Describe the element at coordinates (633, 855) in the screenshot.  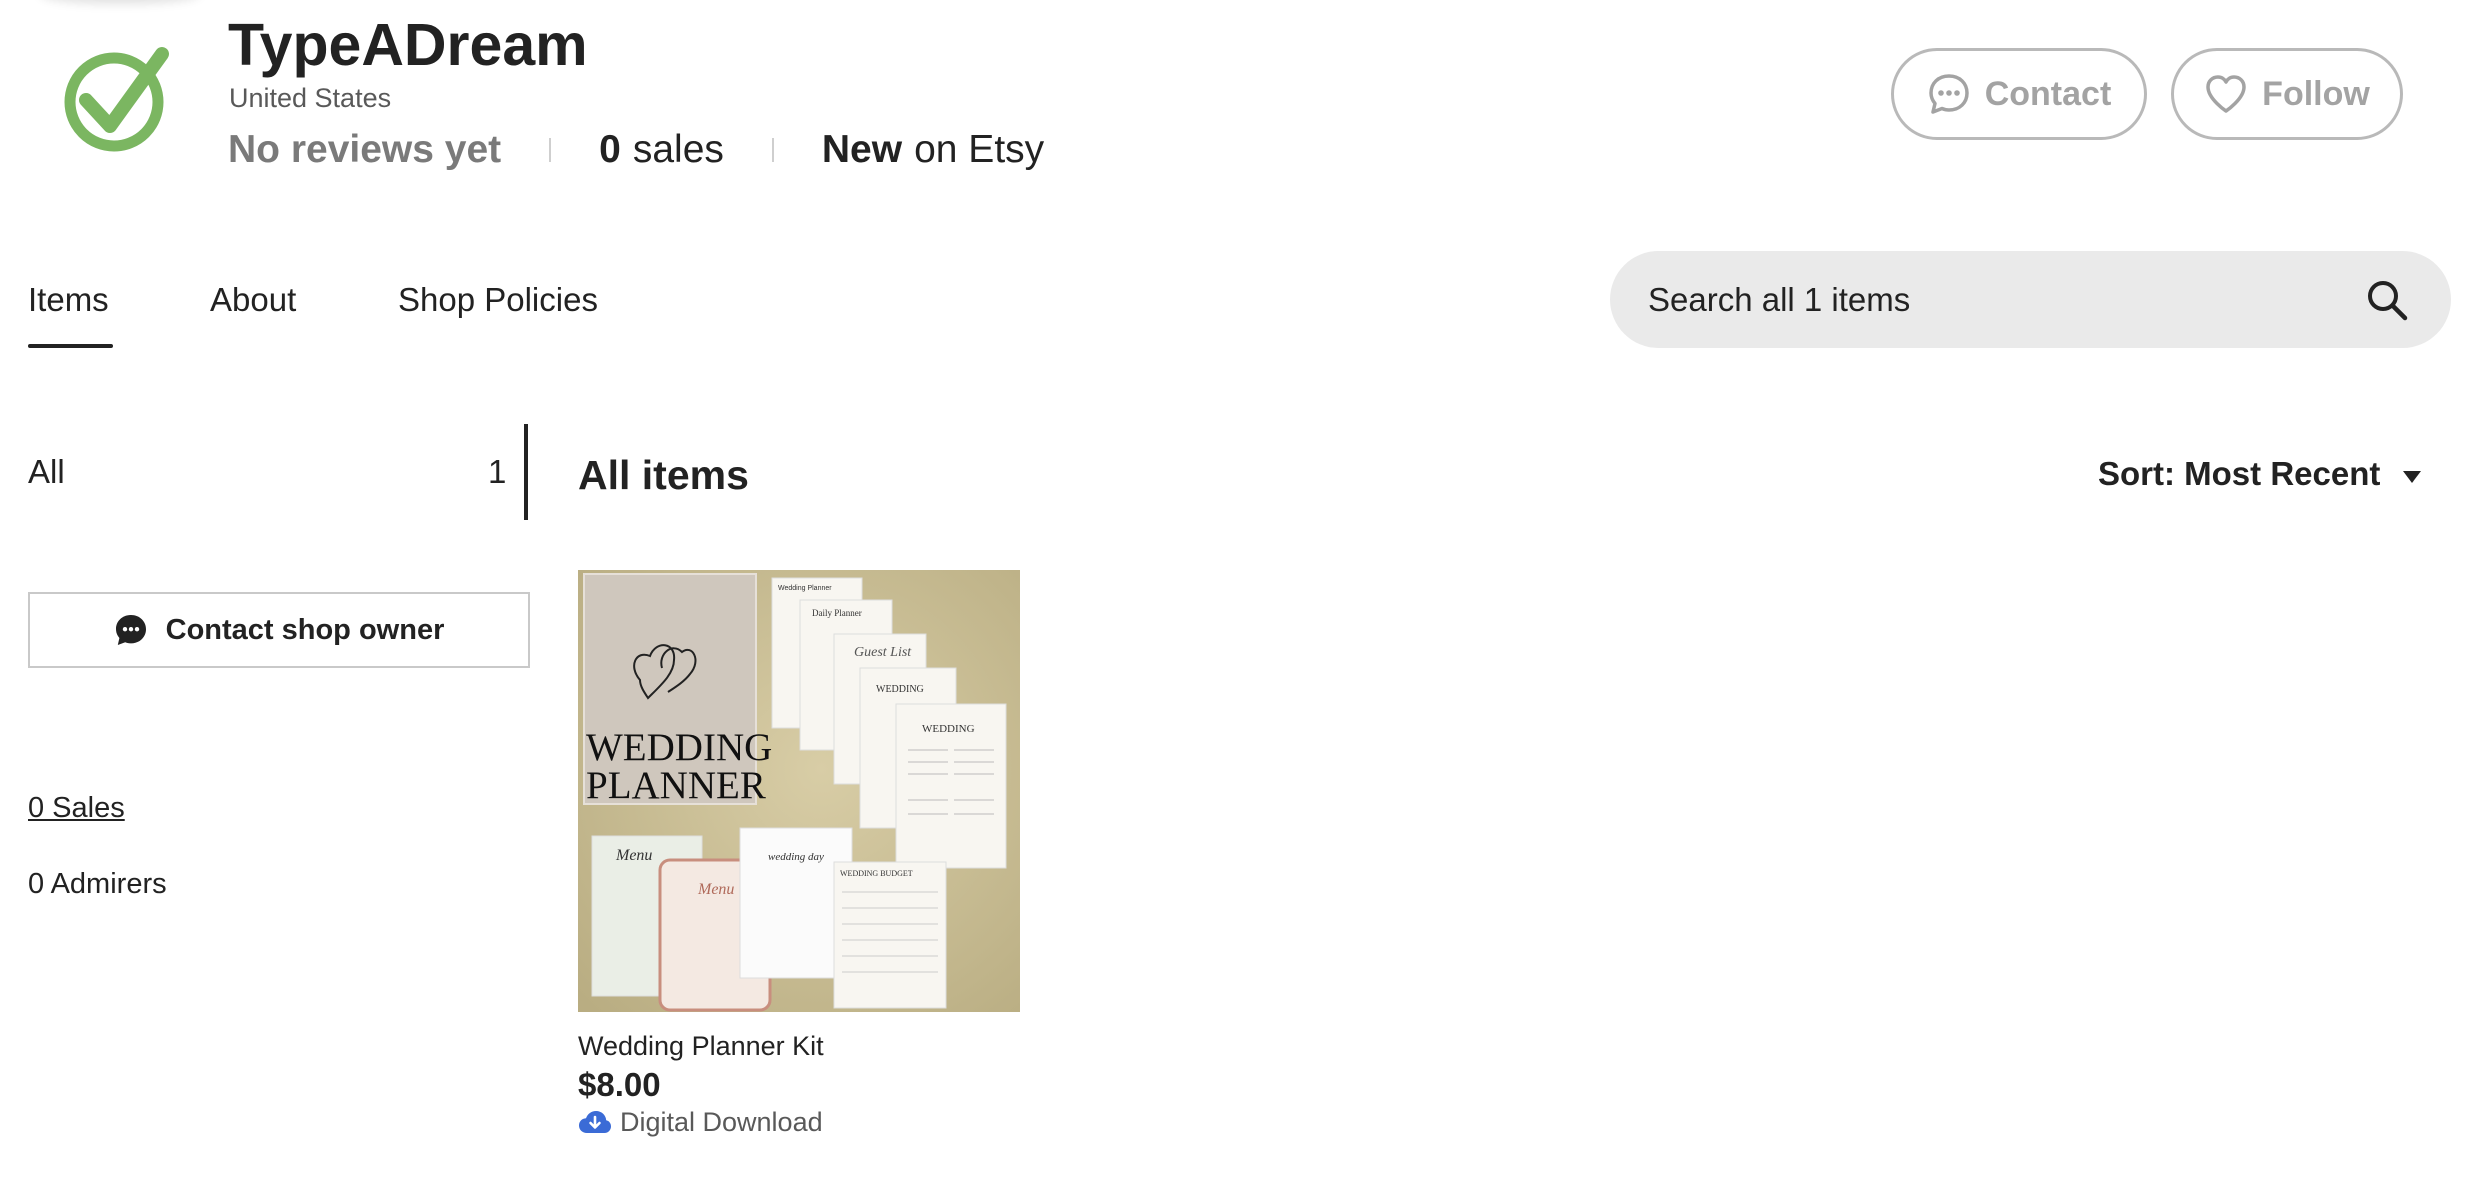
I see `page-label-menu-a: Menu` at that location.